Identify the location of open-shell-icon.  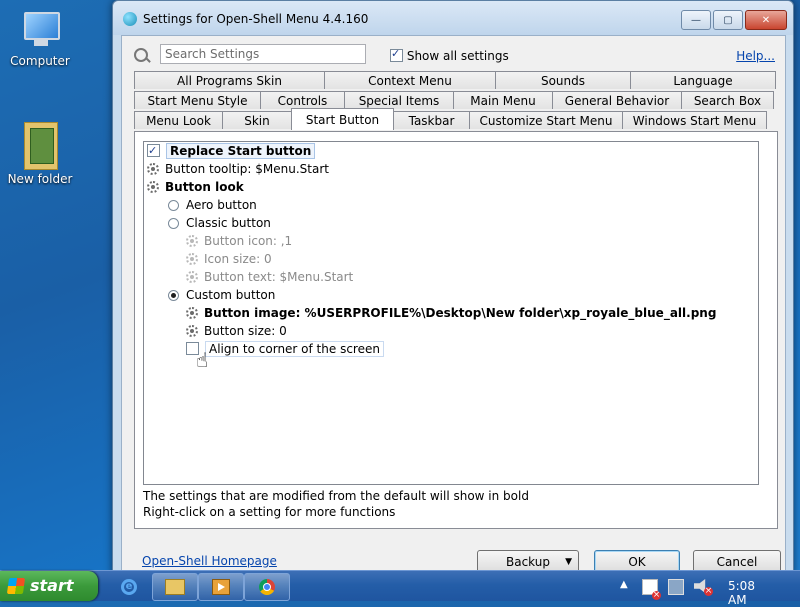
(130, 19).